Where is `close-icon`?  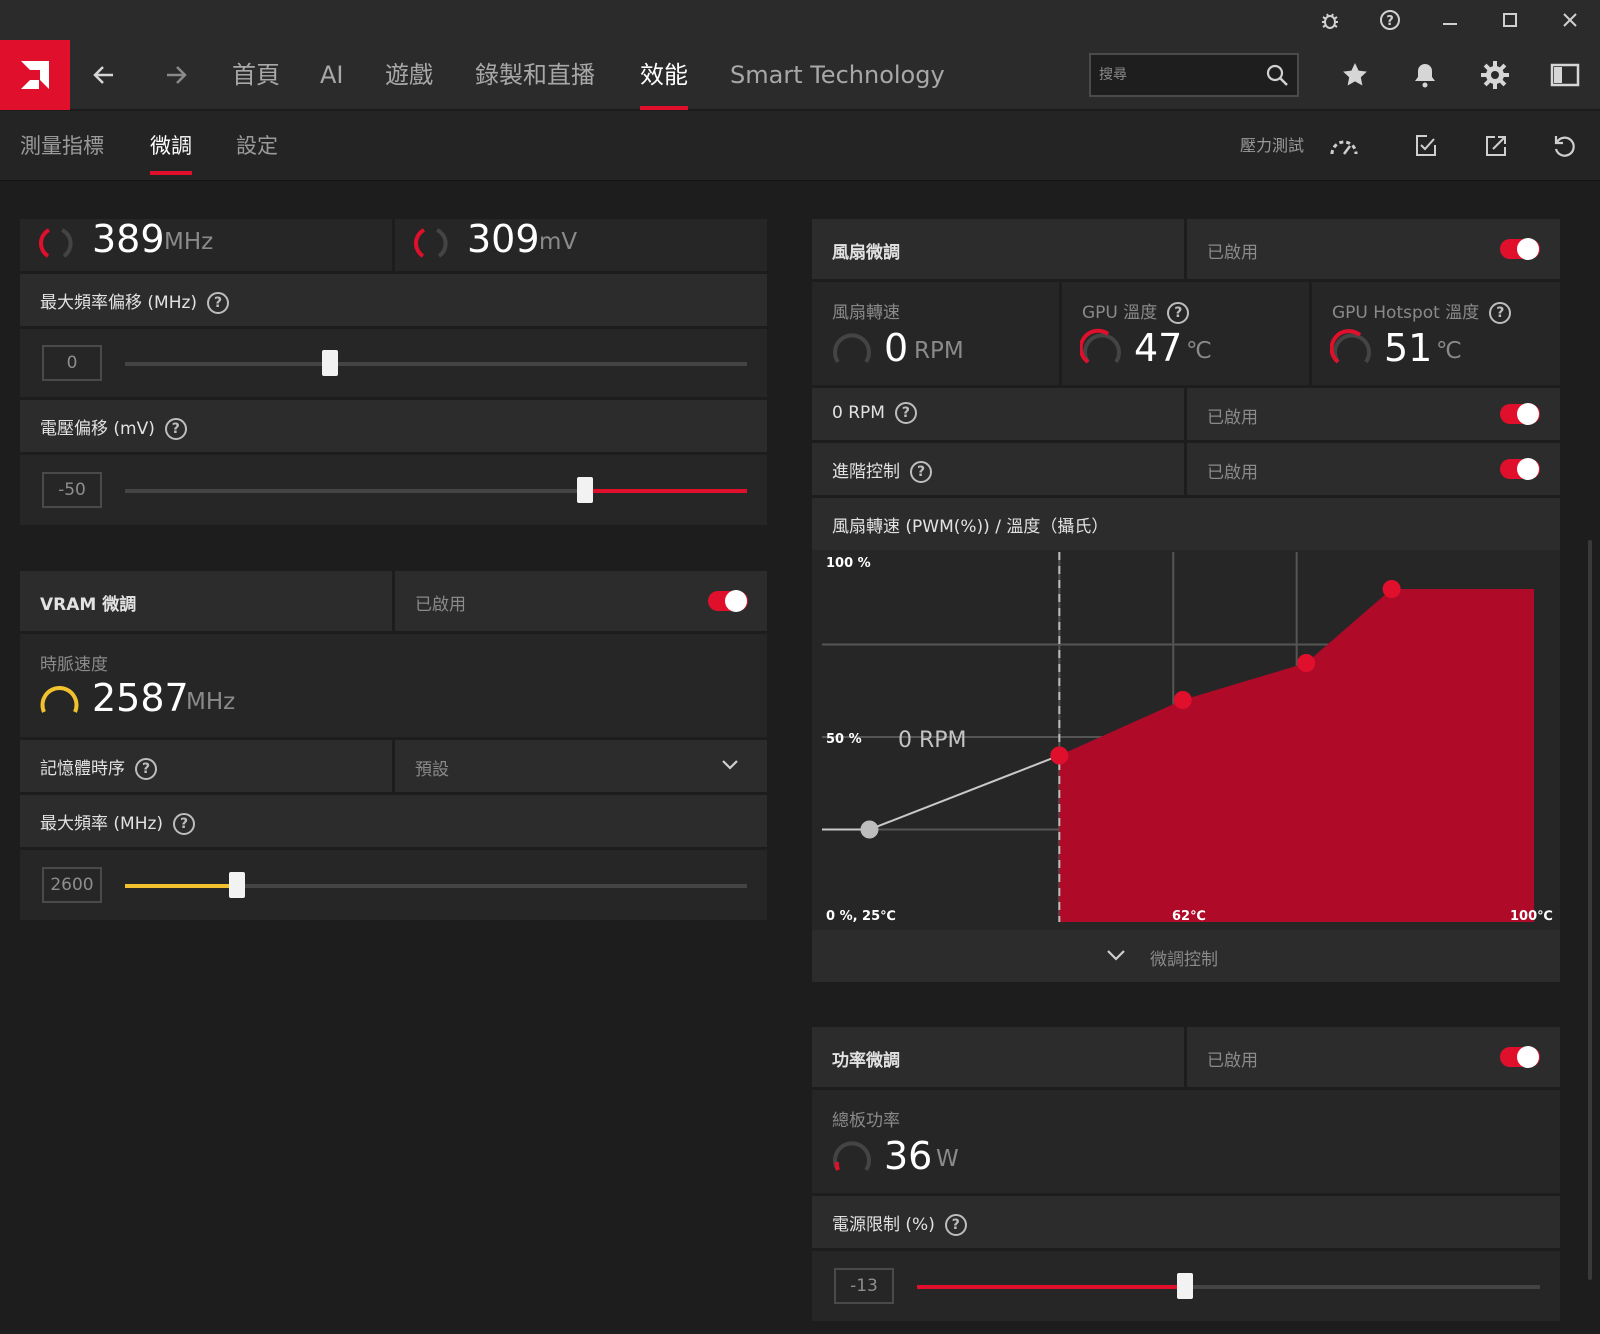
close-icon is located at coordinates (1570, 20).